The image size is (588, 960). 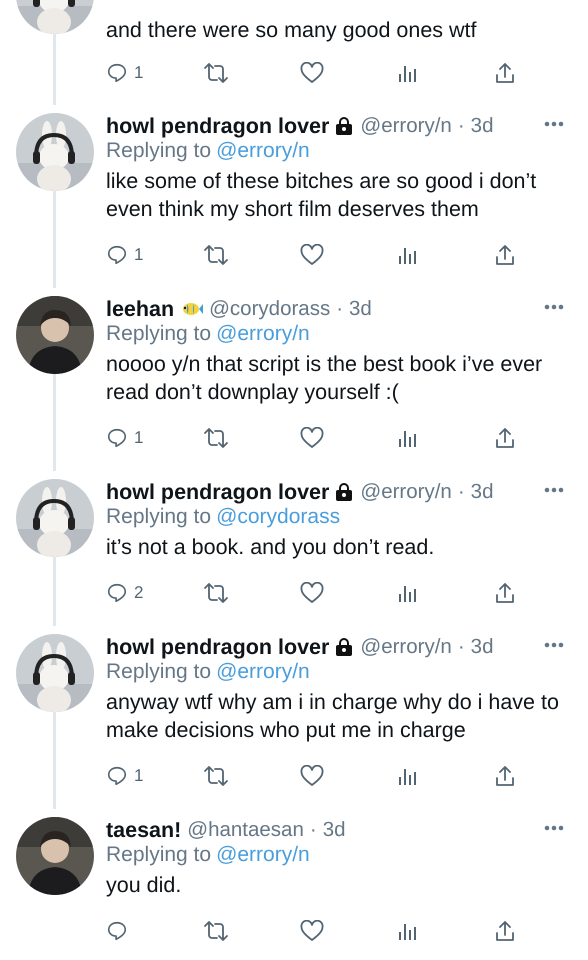 I want to click on tweet-text: anyway wtf why am i in charge why do i have to make decisions who put me in charge, so click(x=333, y=716).